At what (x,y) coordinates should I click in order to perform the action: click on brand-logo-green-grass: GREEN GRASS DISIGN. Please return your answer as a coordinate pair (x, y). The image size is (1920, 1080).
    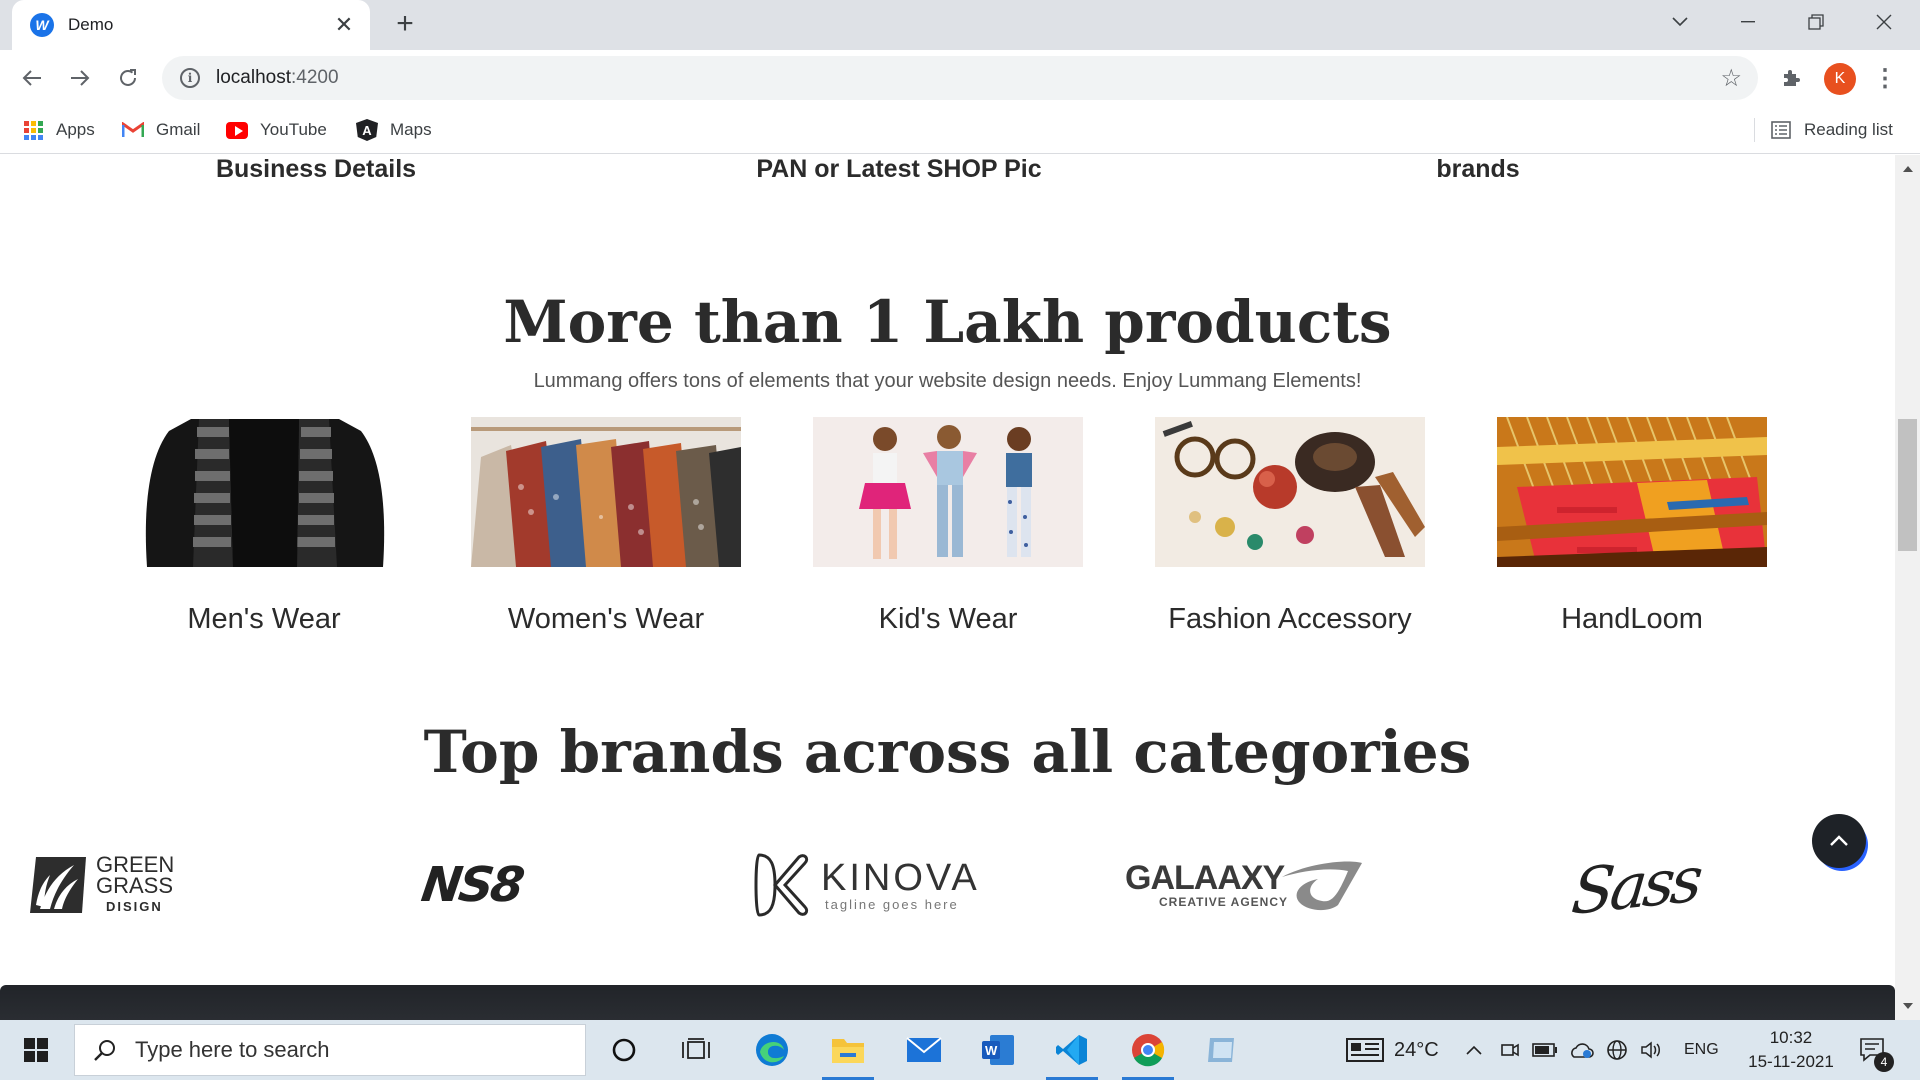
    Looking at the image, I should click on (100, 885).